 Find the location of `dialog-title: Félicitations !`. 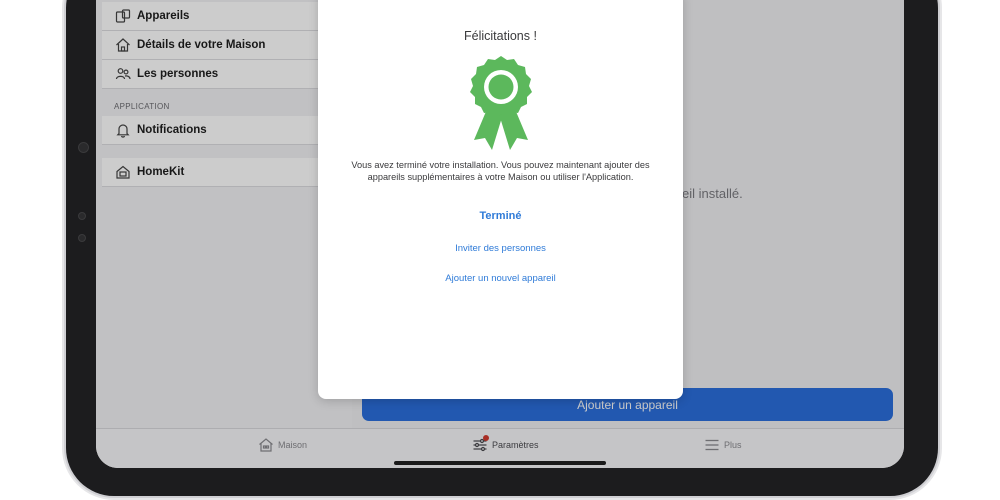

dialog-title: Félicitations ! is located at coordinates (500, 36).